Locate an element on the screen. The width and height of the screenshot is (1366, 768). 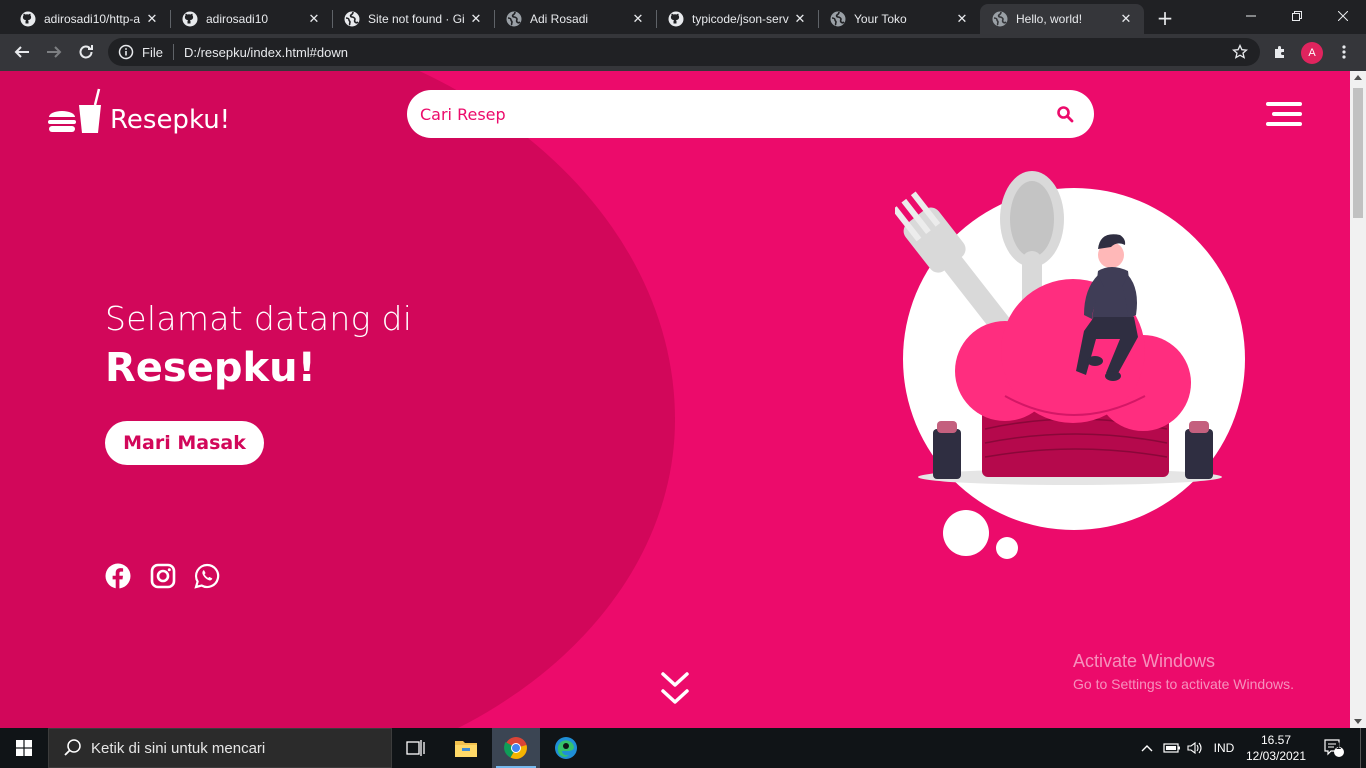
watermark-title: Activate Windows is located at coordinates (1144, 661).